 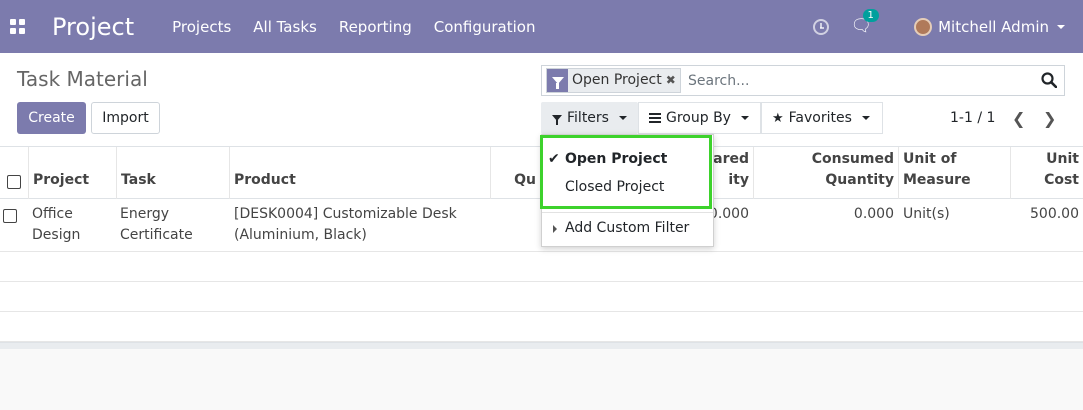 What do you see at coordinates (73, 173) in the screenshot?
I see `column-header-project: Project` at bounding box center [73, 173].